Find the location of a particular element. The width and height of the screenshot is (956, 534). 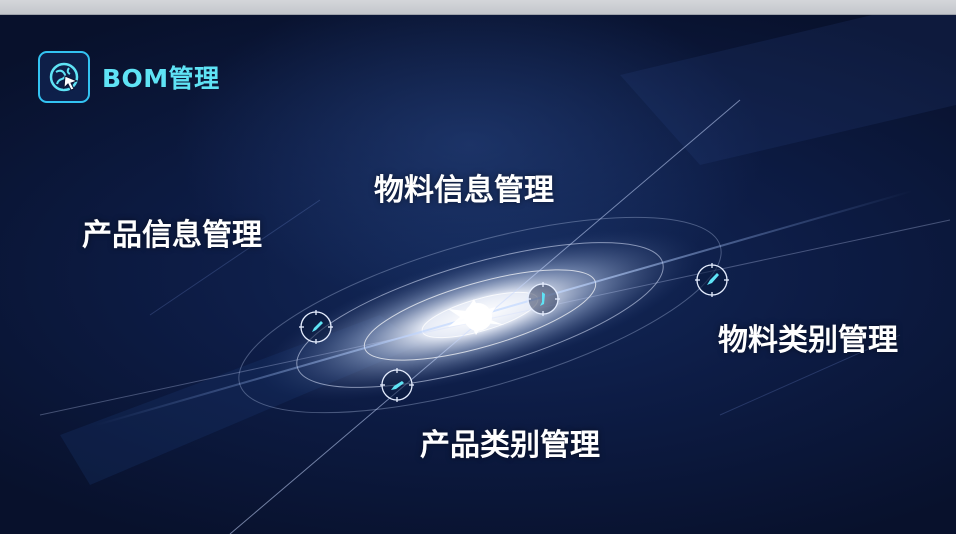

orbit-node-product-info is located at coordinates (316, 327).